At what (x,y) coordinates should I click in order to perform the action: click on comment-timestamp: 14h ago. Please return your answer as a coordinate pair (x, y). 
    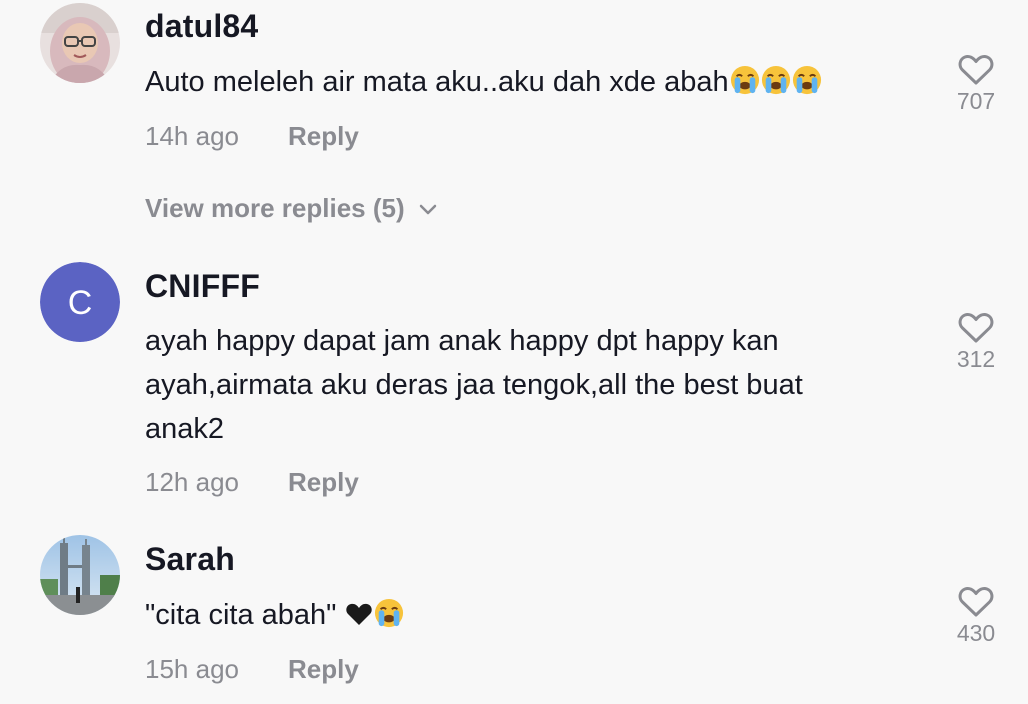
    Looking at the image, I should click on (192, 136).